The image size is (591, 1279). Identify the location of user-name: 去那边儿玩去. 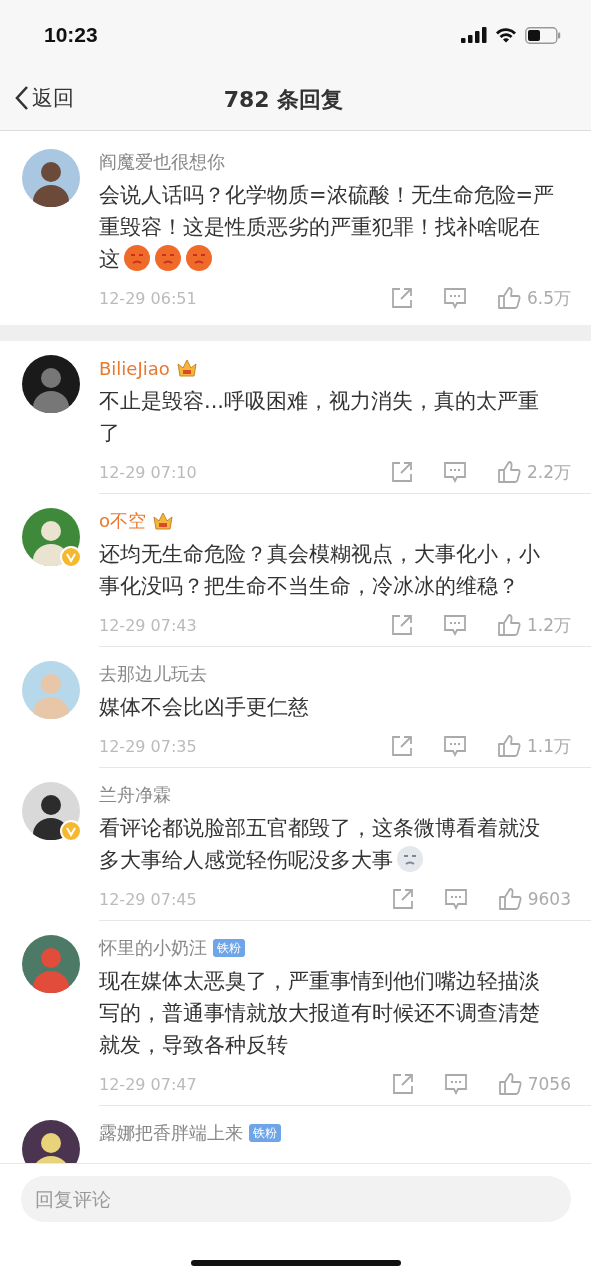
(153, 674).